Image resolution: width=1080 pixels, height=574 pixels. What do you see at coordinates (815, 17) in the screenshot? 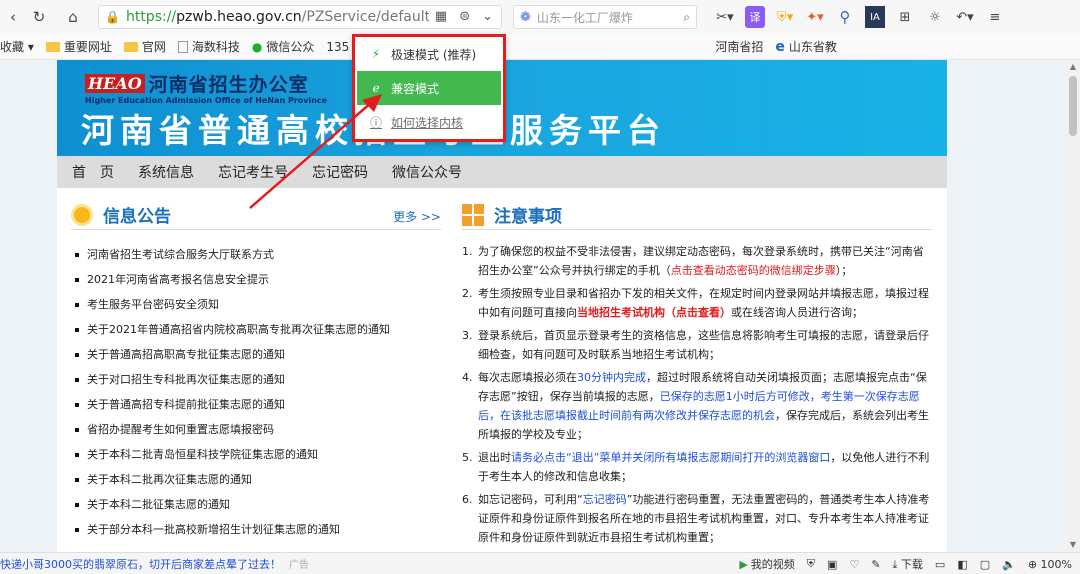
I see `game-icon: ✦▾` at bounding box center [815, 17].